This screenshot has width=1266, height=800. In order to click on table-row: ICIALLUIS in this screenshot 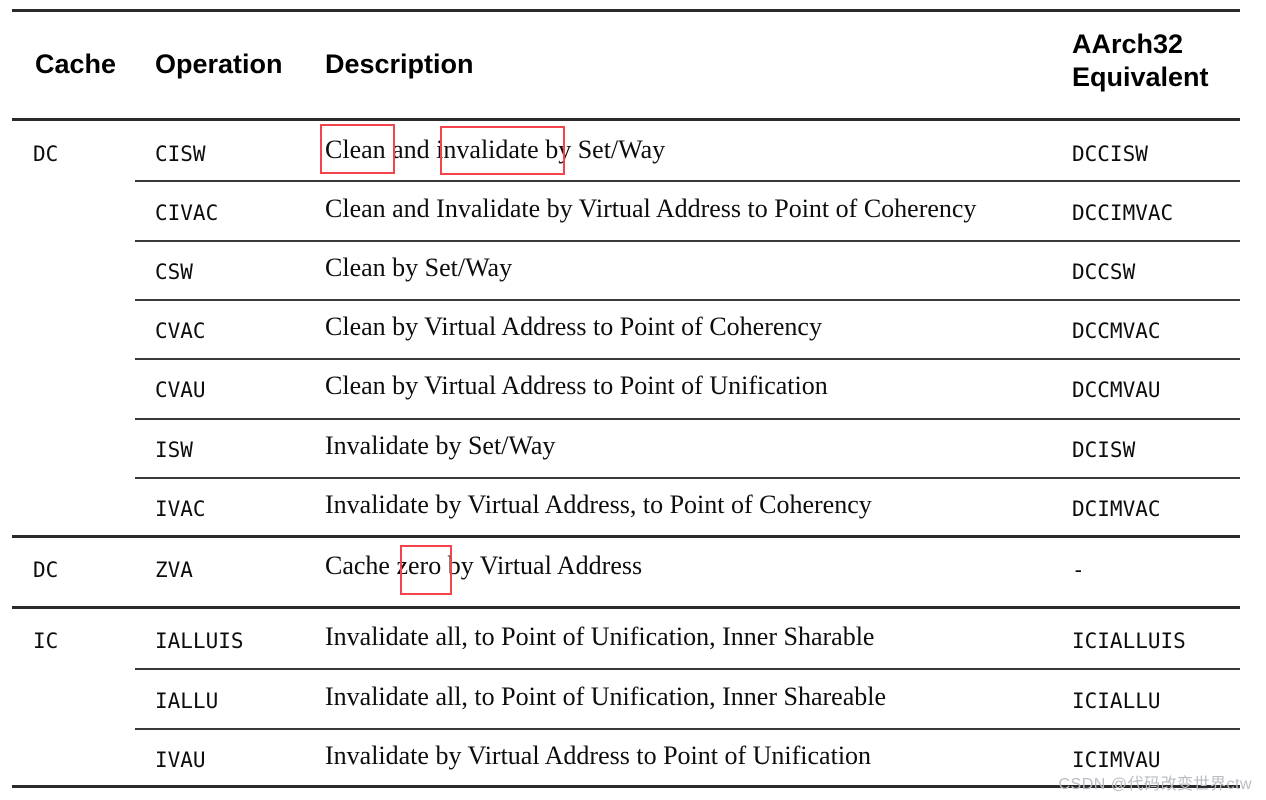, I will do `click(1129, 641)`.